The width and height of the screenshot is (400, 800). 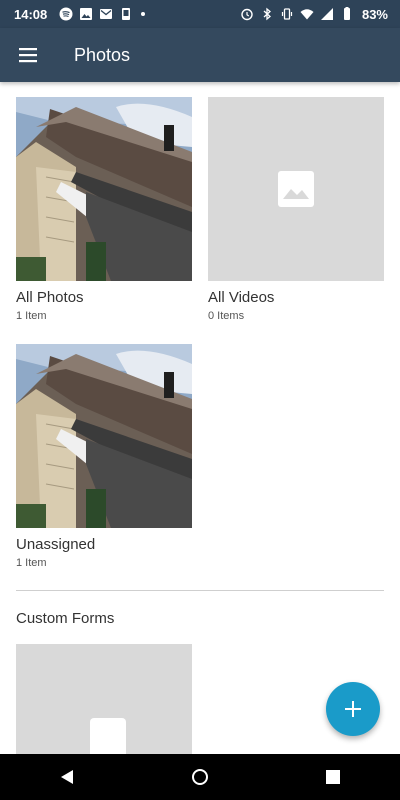 What do you see at coordinates (307, 14) in the screenshot?
I see `wifi-icon` at bounding box center [307, 14].